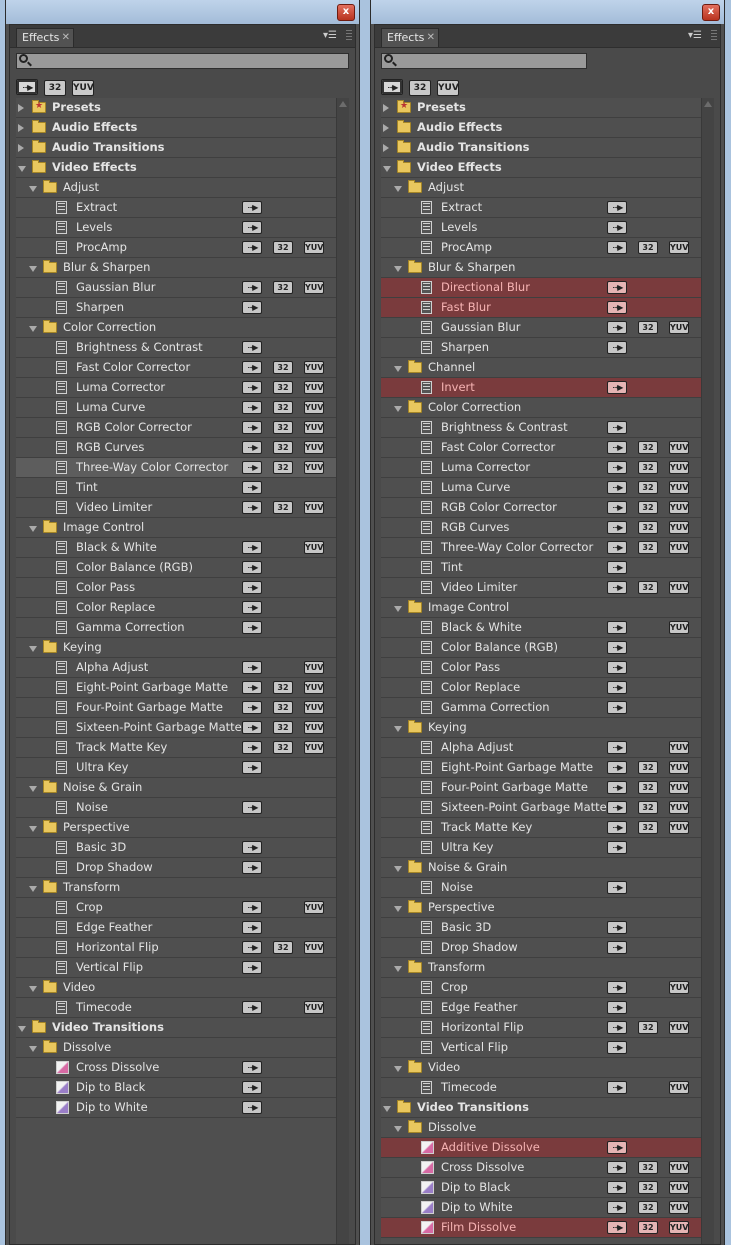 The width and height of the screenshot is (731, 1245). What do you see at coordinates (176, 408) in the screenshot?
I see `effect-row-luma-curve: Luma Curve 32 YUV` at bounding box center [176, 408].